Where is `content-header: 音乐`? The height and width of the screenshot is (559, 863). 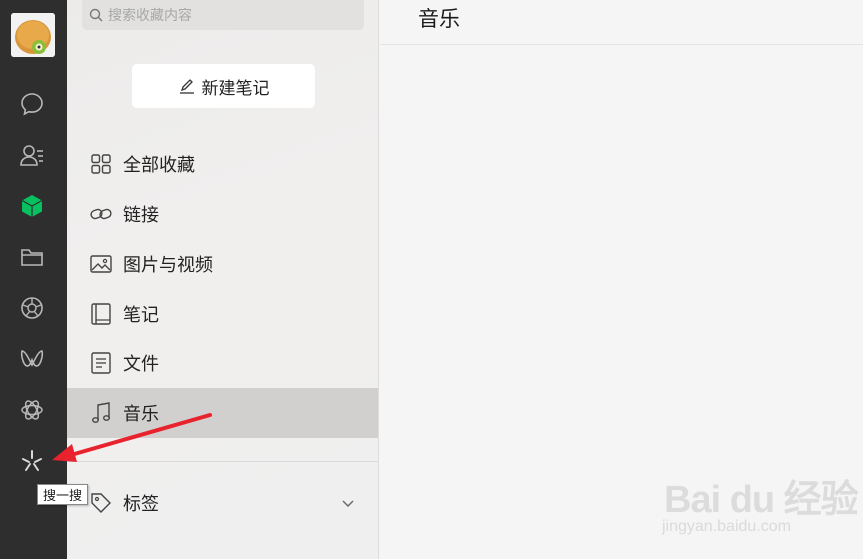
content-header: 音乐 is located at coordinates (621, 22).